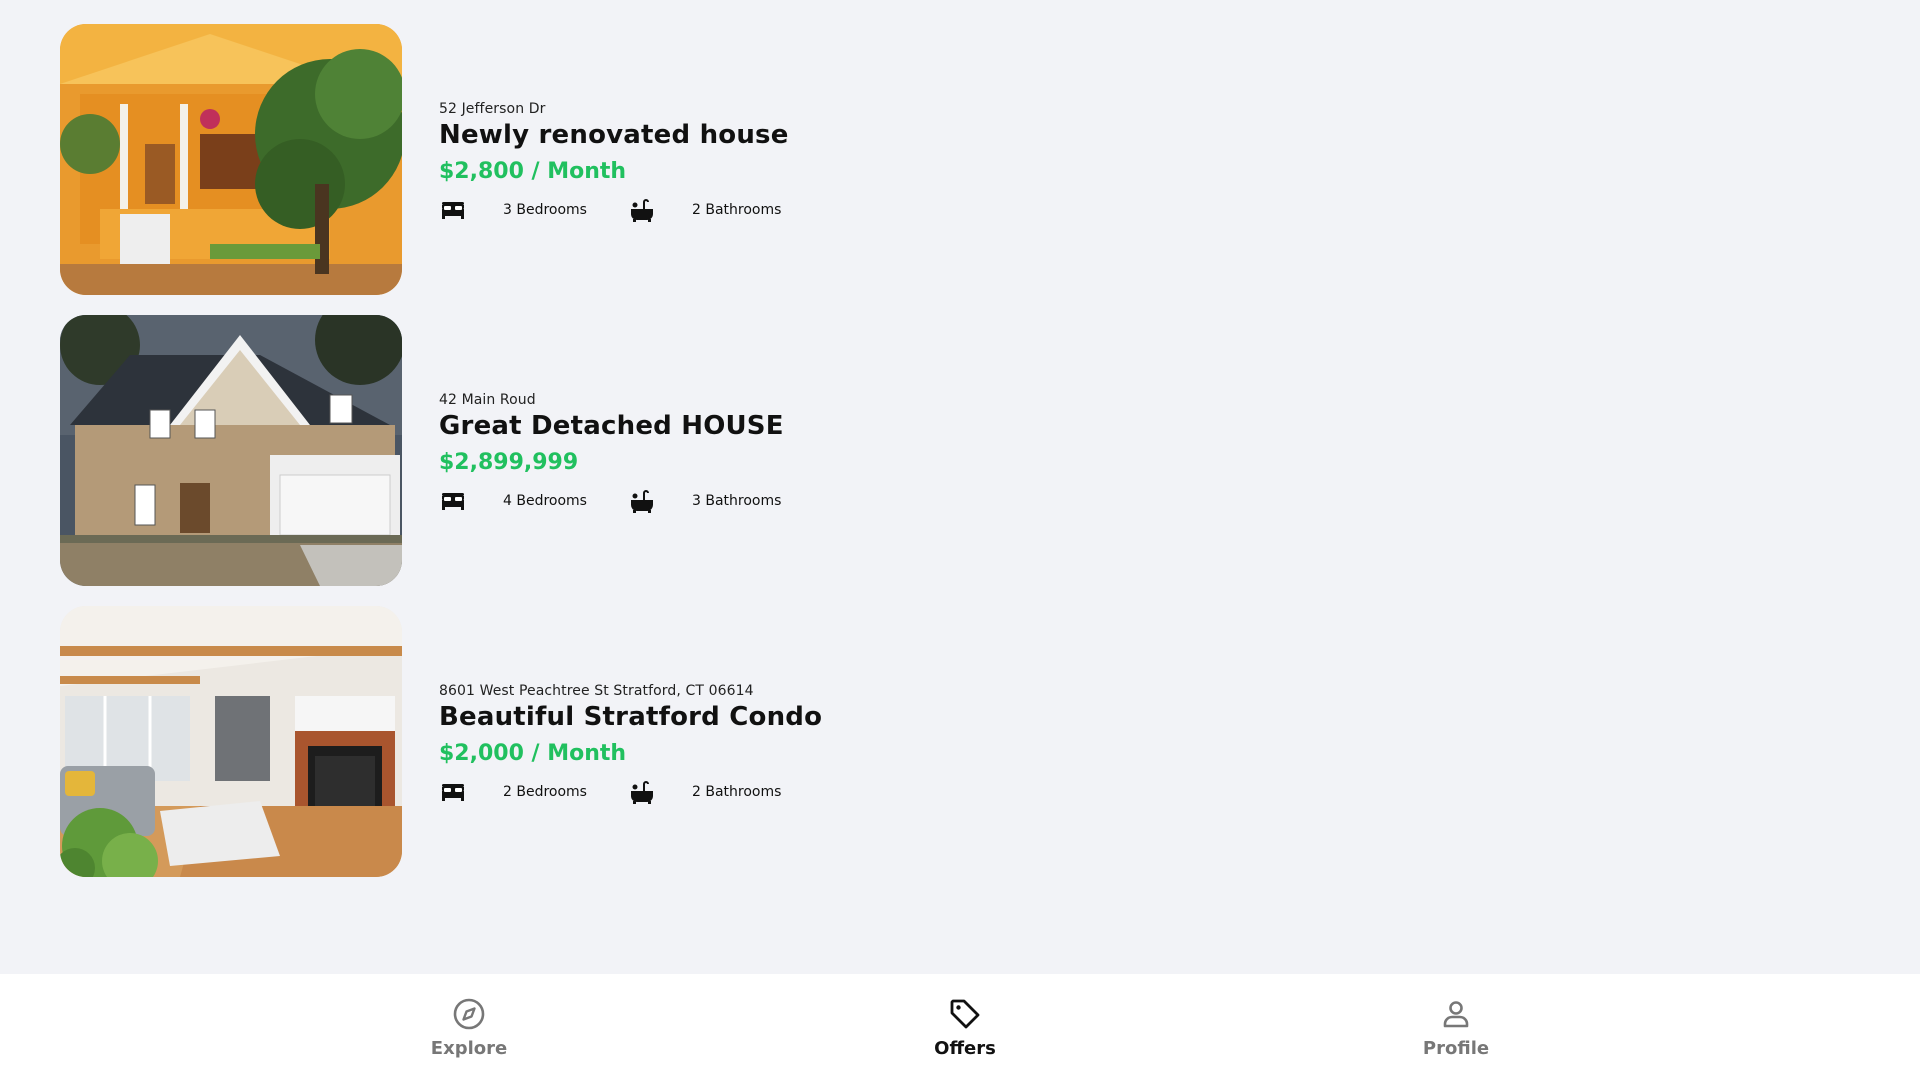 The height and width of the screenshot is (1080, 1920). What do you see at coordinates (469, 1048) in the screenshot?
I see `nav-explore-label: Explore` at bounding box center [469, 1048].